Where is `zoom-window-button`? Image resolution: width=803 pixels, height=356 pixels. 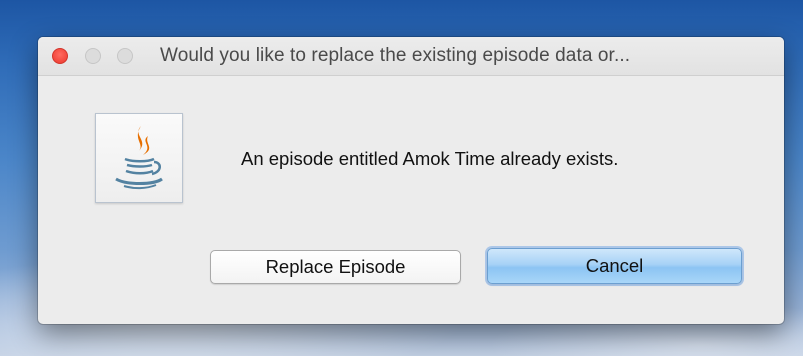
zoom-window-button is located at coordinates (125, 56).